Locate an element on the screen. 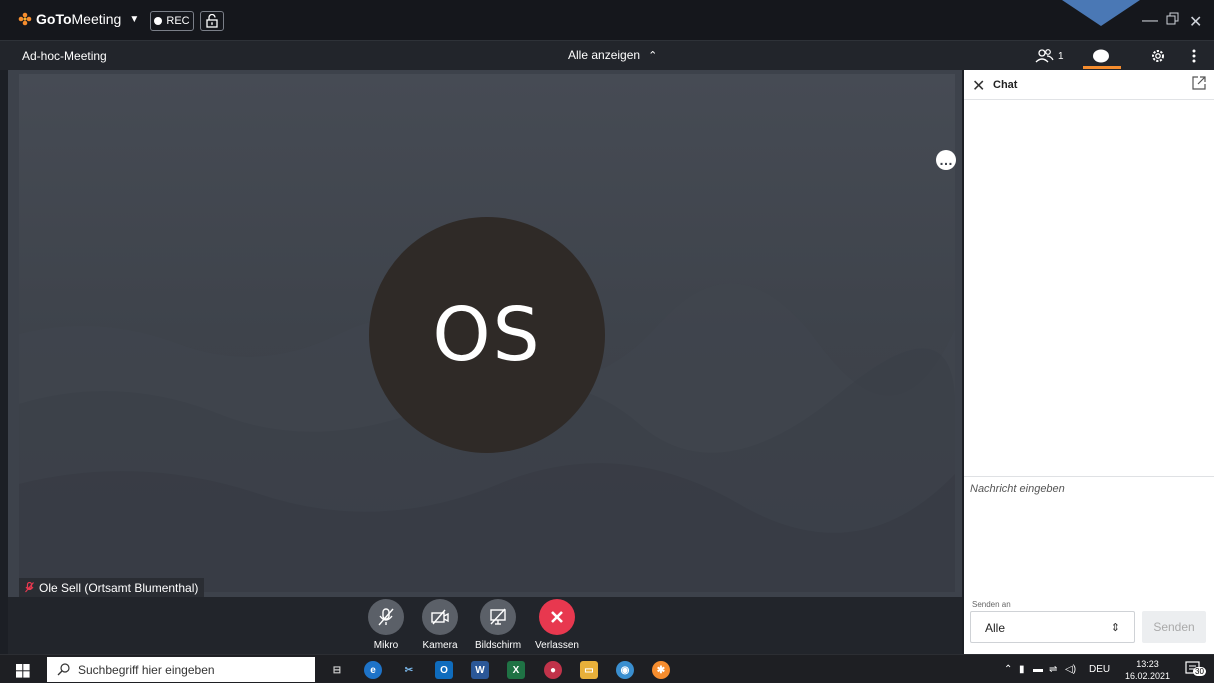 Image resolution: width=1214 pixels, height=683 pixels. close-icon is located at coordinates (557, 617).